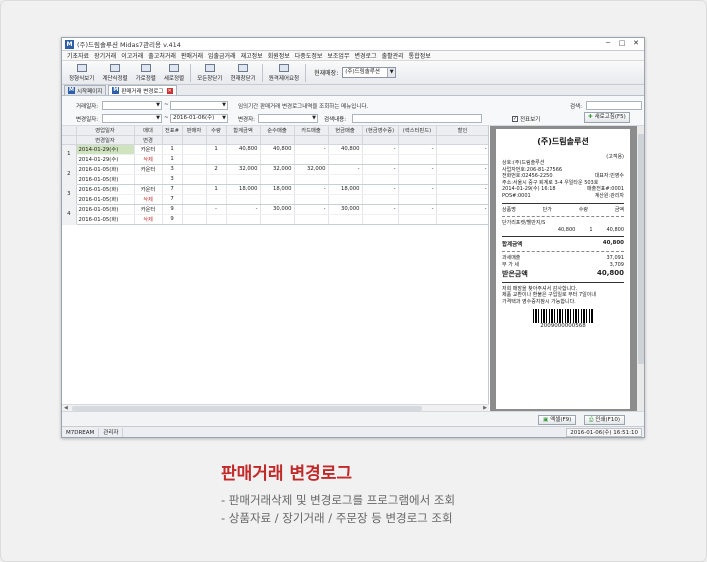 The width and height of the screenshot is (707, 562). What do you see at coordinates (557, 420) in the screenshot?
I see `excel-button: ▣ 엑셀(F9)` at bounding box center [557, 420].